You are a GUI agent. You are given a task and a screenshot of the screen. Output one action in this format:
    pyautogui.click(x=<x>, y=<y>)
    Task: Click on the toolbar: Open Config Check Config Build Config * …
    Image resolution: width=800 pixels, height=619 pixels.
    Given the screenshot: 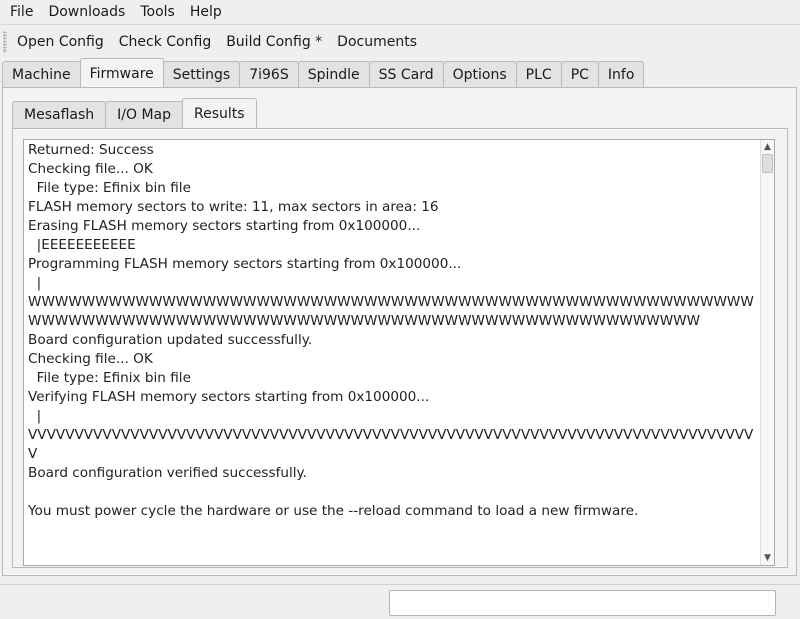 What is the action you would take?
    pyautogui.click(x=400, y=41)
    